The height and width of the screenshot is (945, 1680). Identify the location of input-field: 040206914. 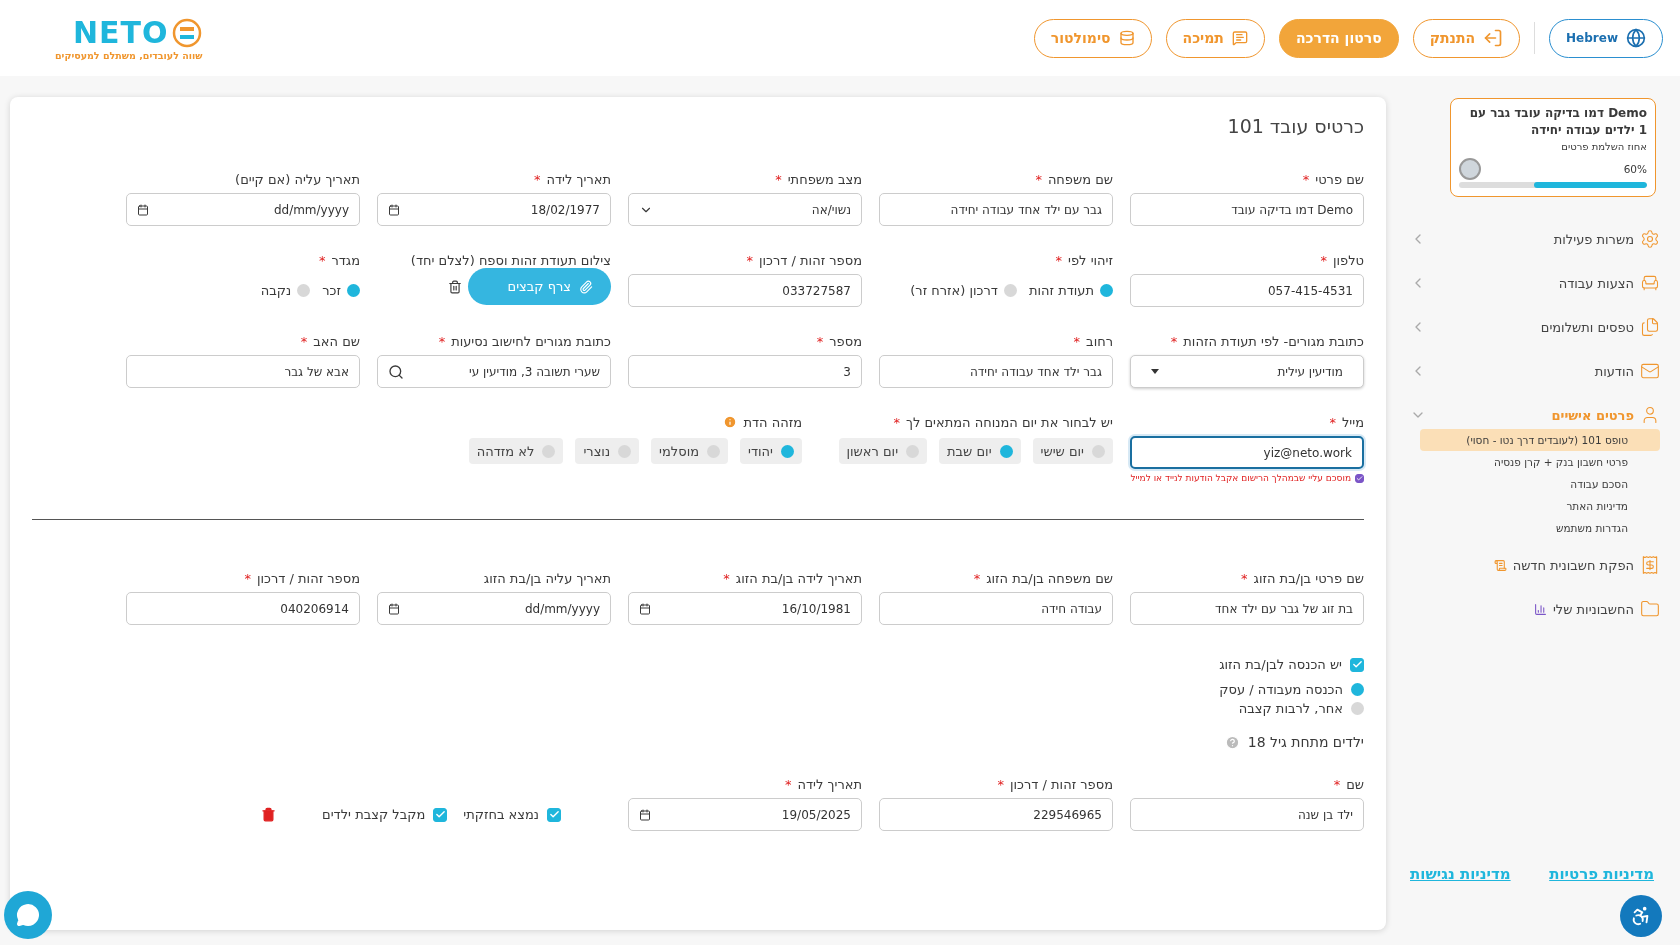
(243, 608).